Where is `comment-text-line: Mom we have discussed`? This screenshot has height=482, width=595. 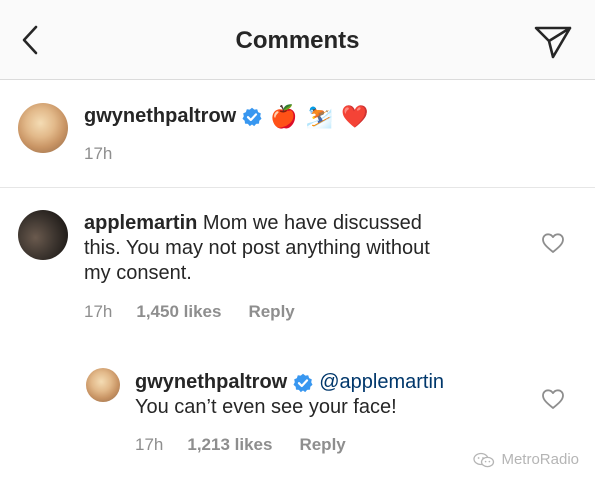 comment-text-line: Mom we have discussed is located at coordinates (312, 223).